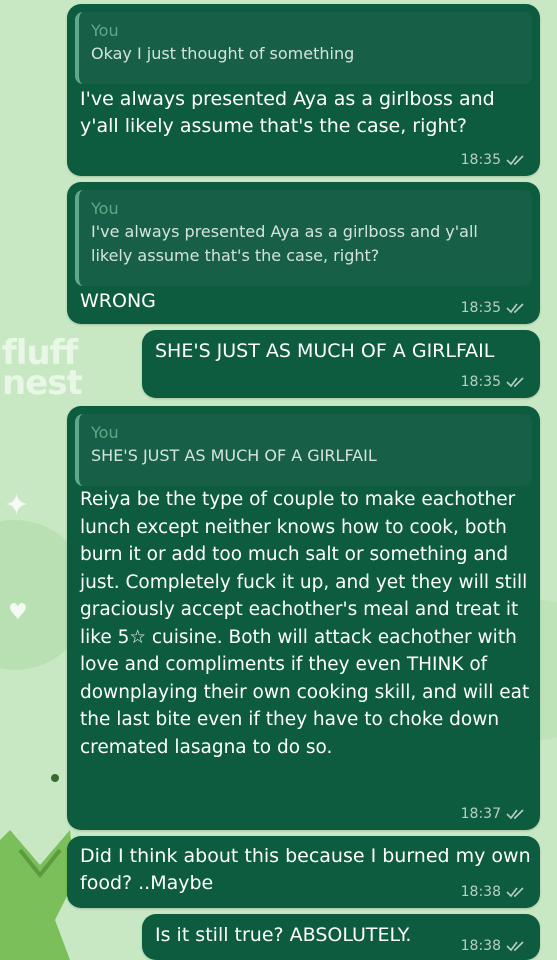 The width and height of the screenshot is (557, 960). I want to click on quote-text: SHE'S JUST AS MUCH OF A GIRLFAIL, so click(234, 455).